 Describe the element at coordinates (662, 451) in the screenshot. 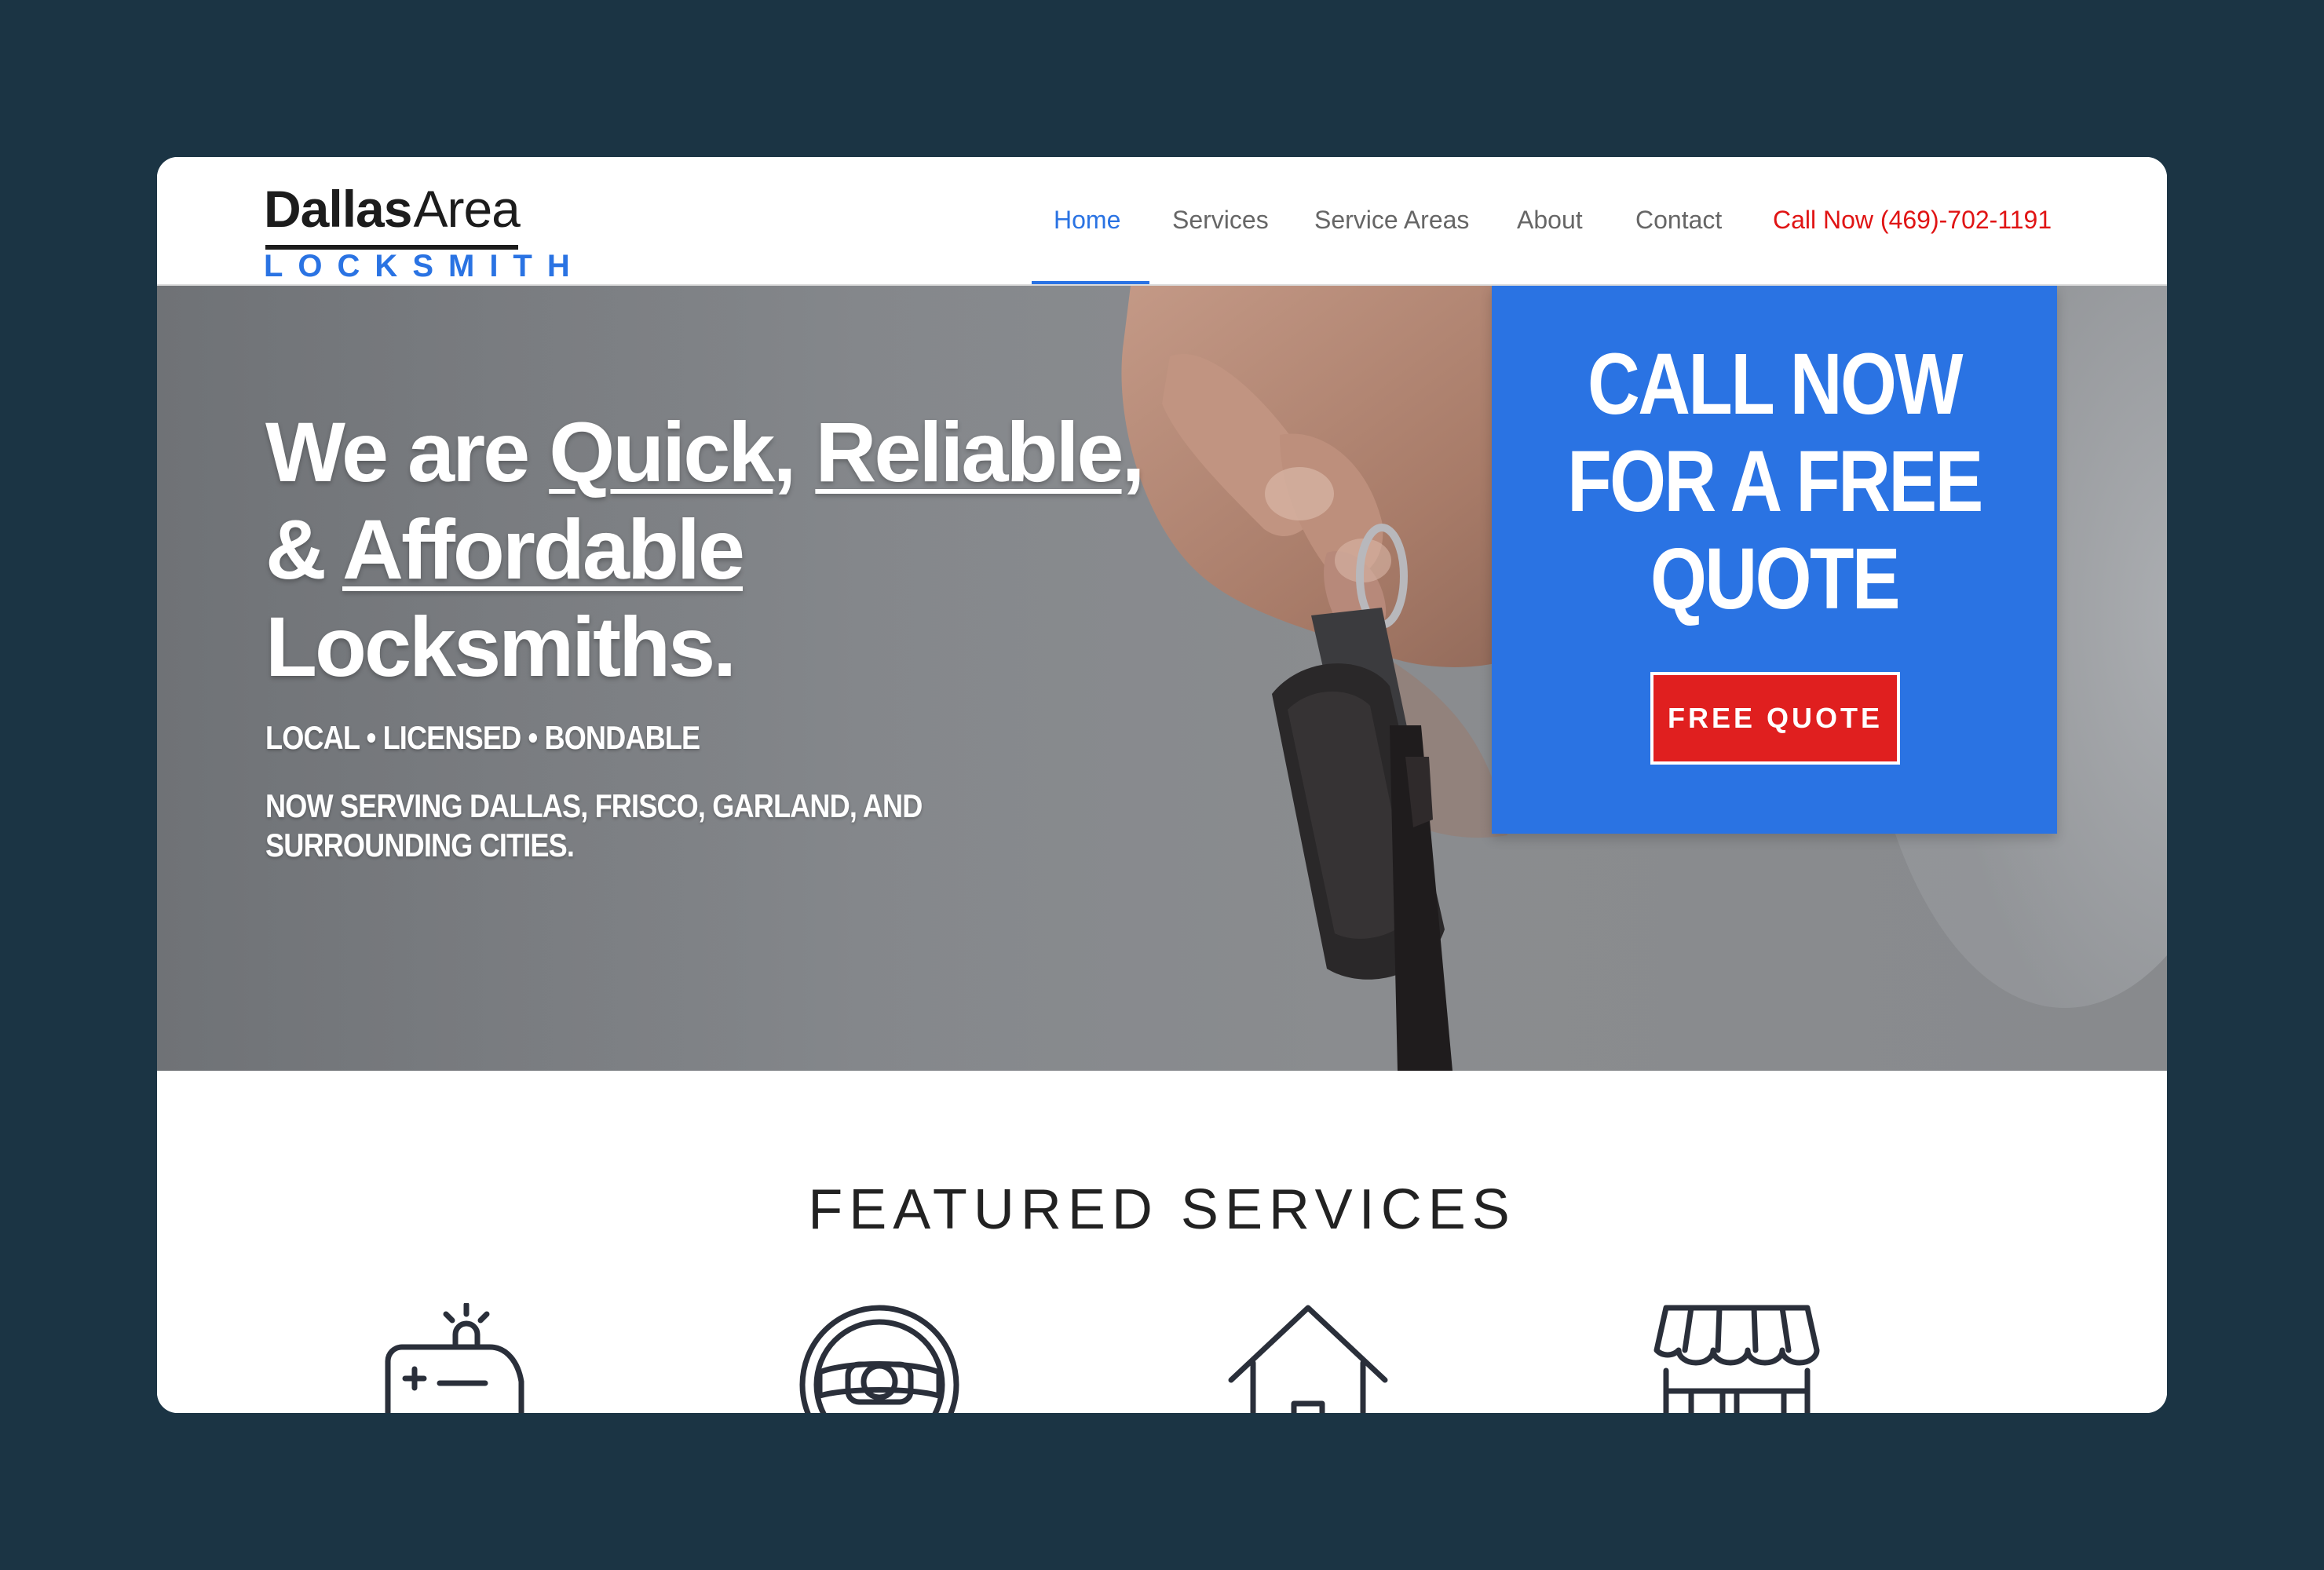

I see `headline-quick: Quick` at that location.